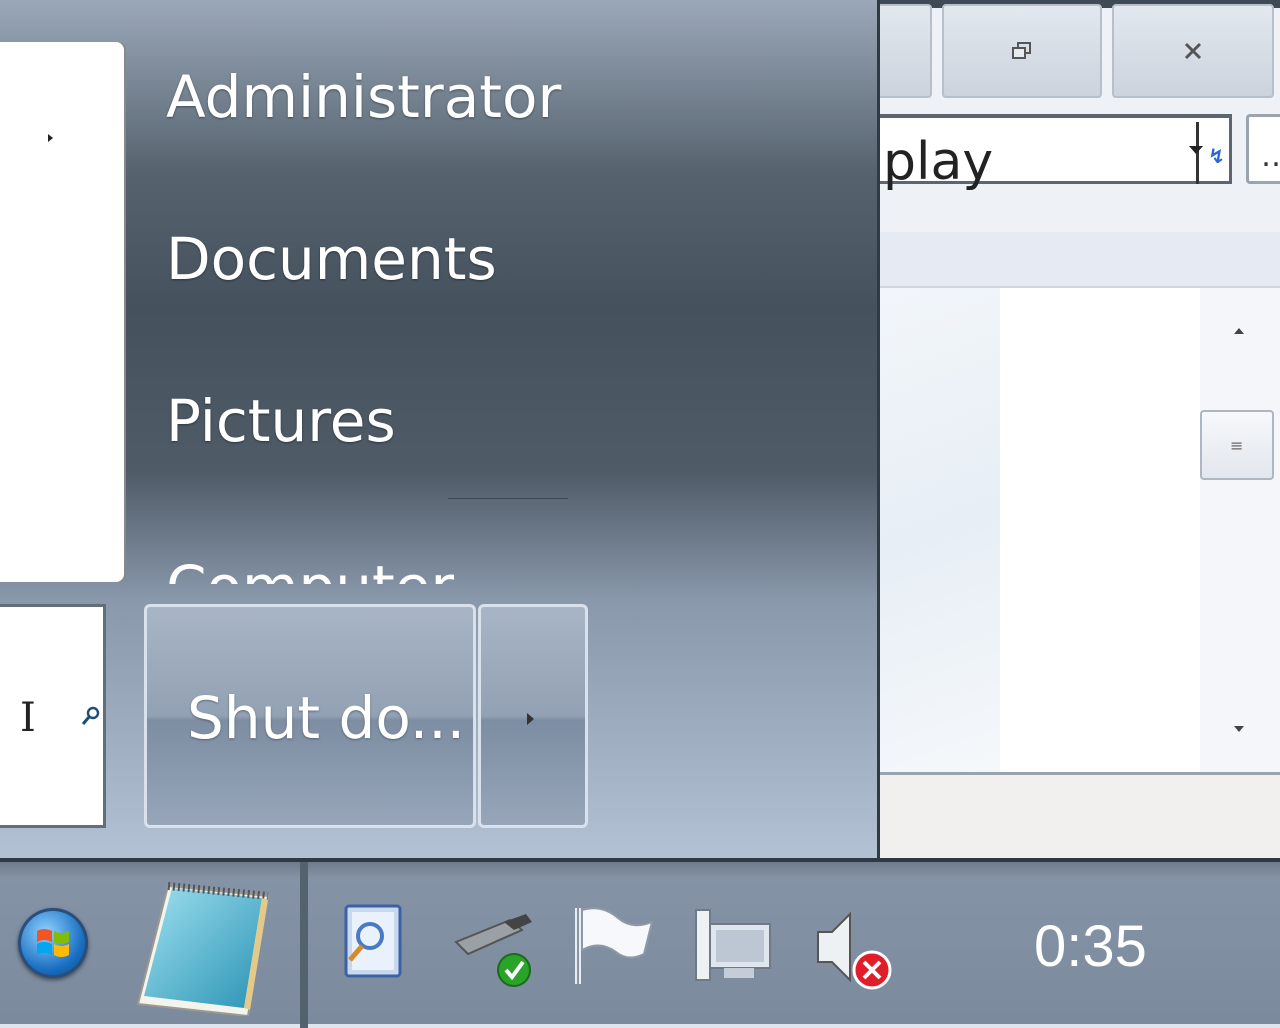  What do you see at coordinates (1239, 729) in the screenshot?
I see `scroll-down-arrow-icon` at bounding box center [1239, 729].